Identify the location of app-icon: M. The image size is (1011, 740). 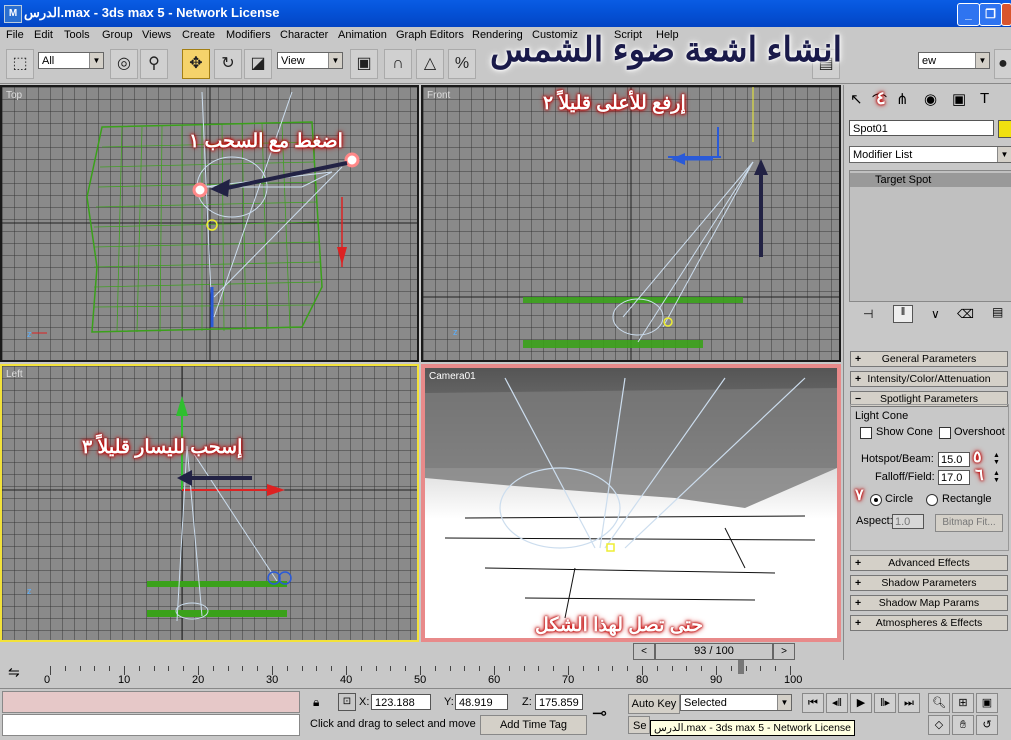
(13, 14).